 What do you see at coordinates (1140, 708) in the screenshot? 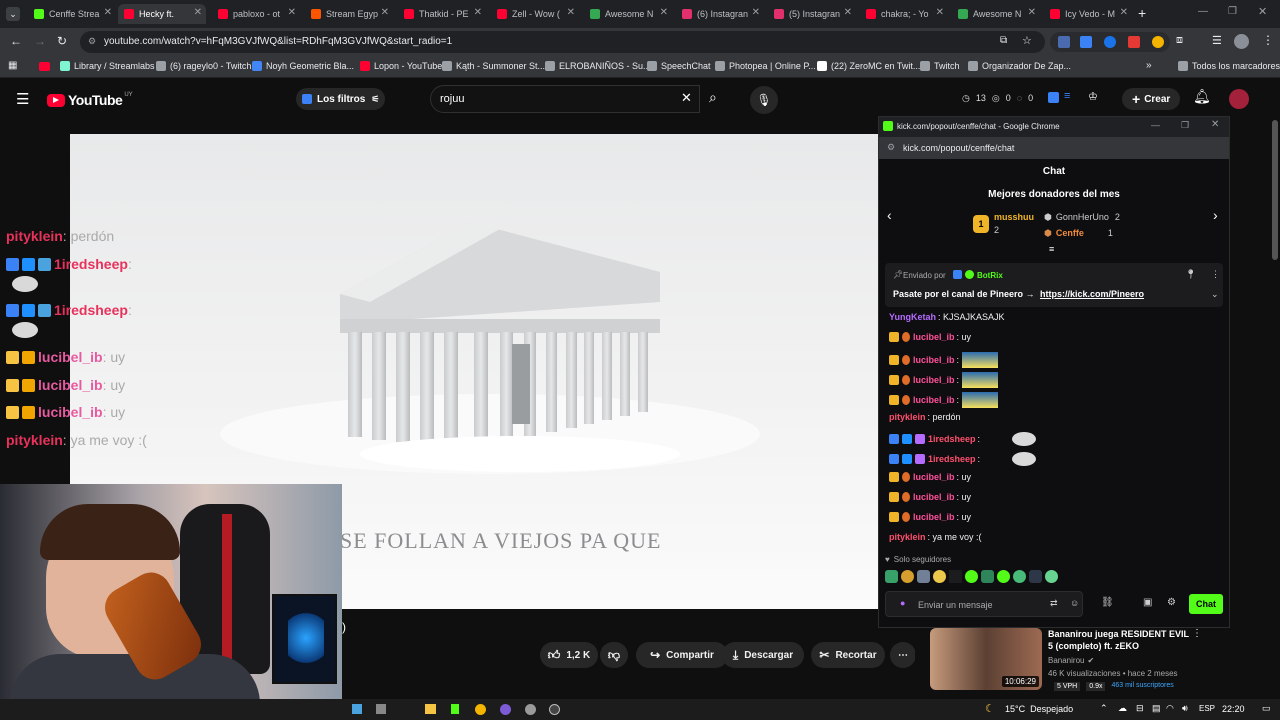
I see `network-icon: ⊟` at bounding box center [1140, 708].